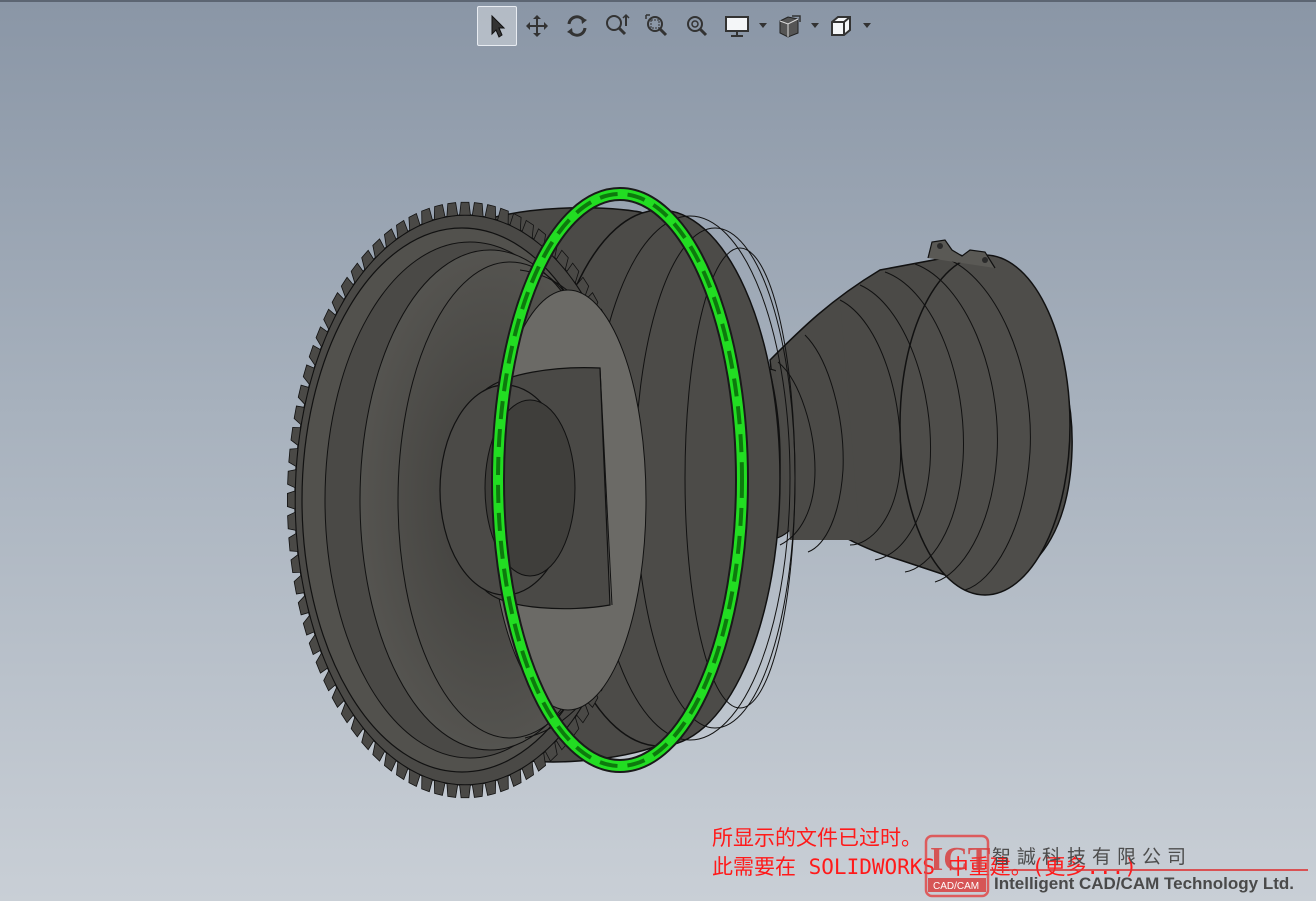 This screenshot has height=901, width=1316. I want to click on rotate-icon, so click(577, 26).